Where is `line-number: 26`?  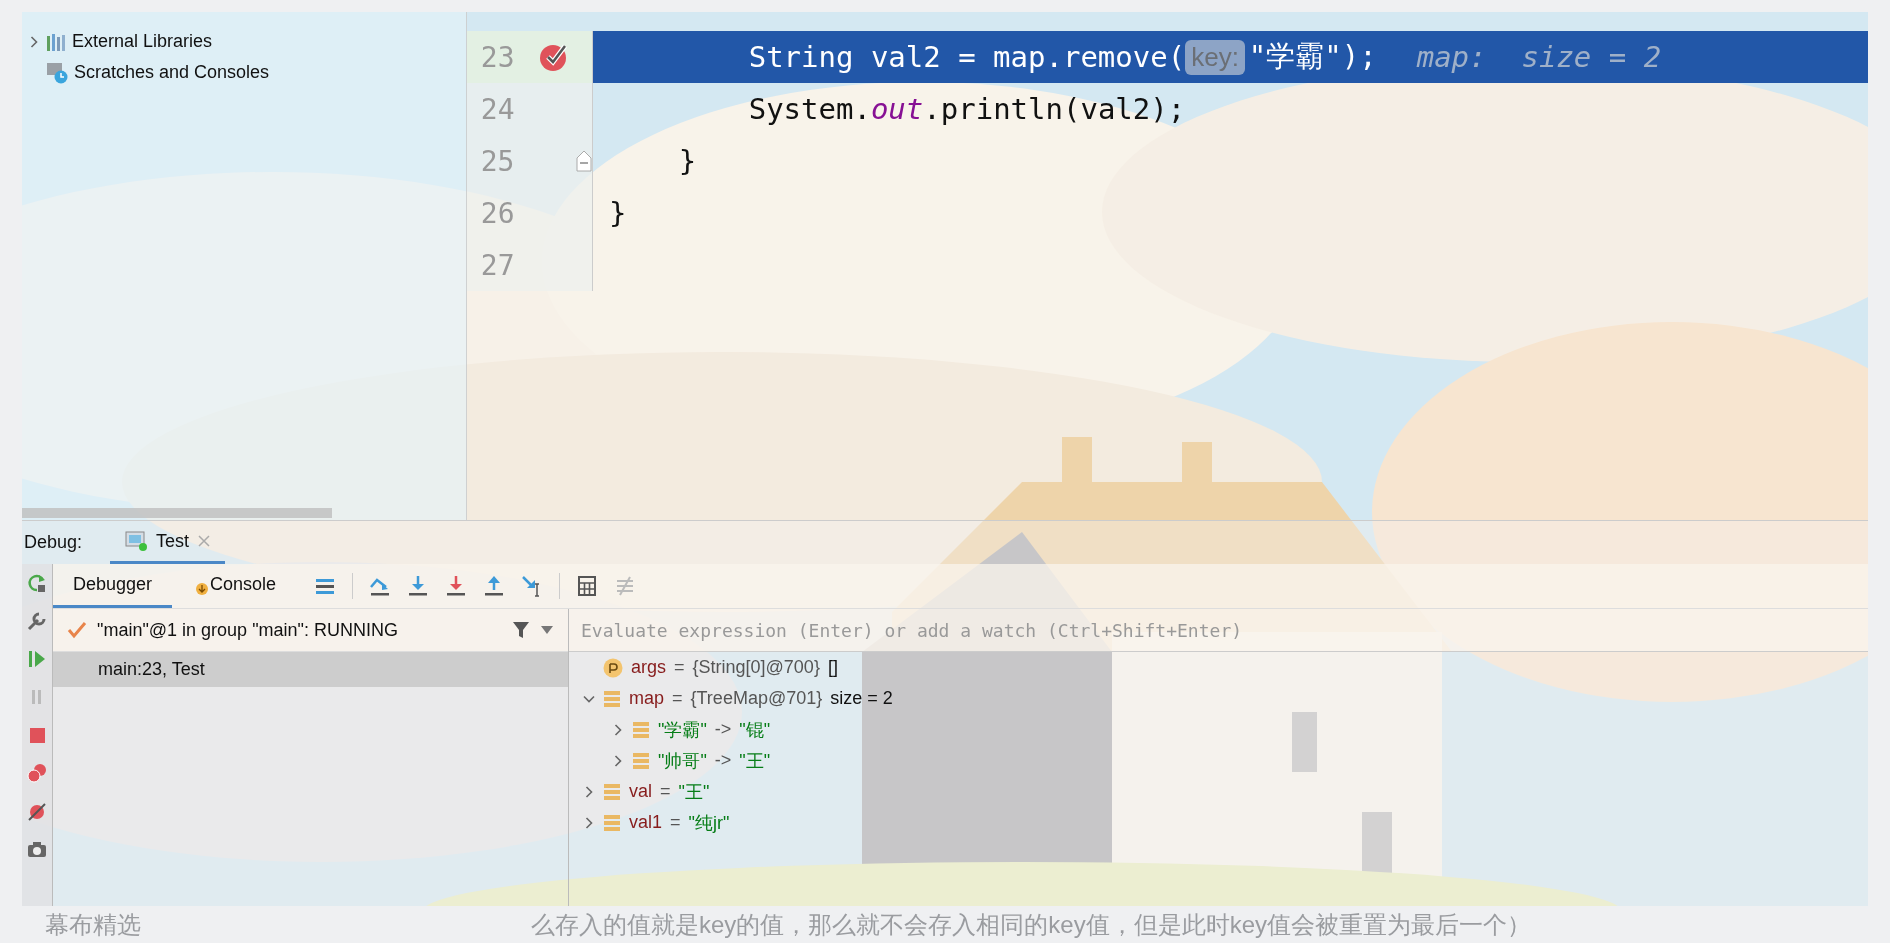 line-number: 26 is located at coordinates (497, 213).